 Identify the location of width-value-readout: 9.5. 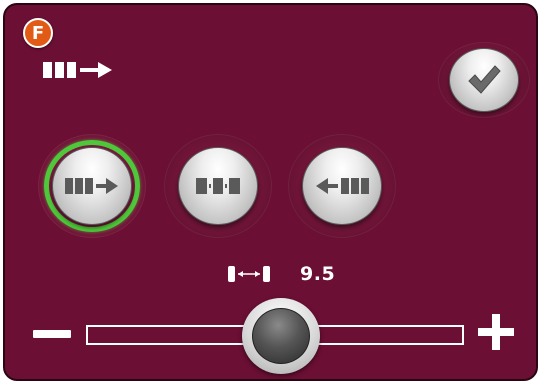
(280, 274).